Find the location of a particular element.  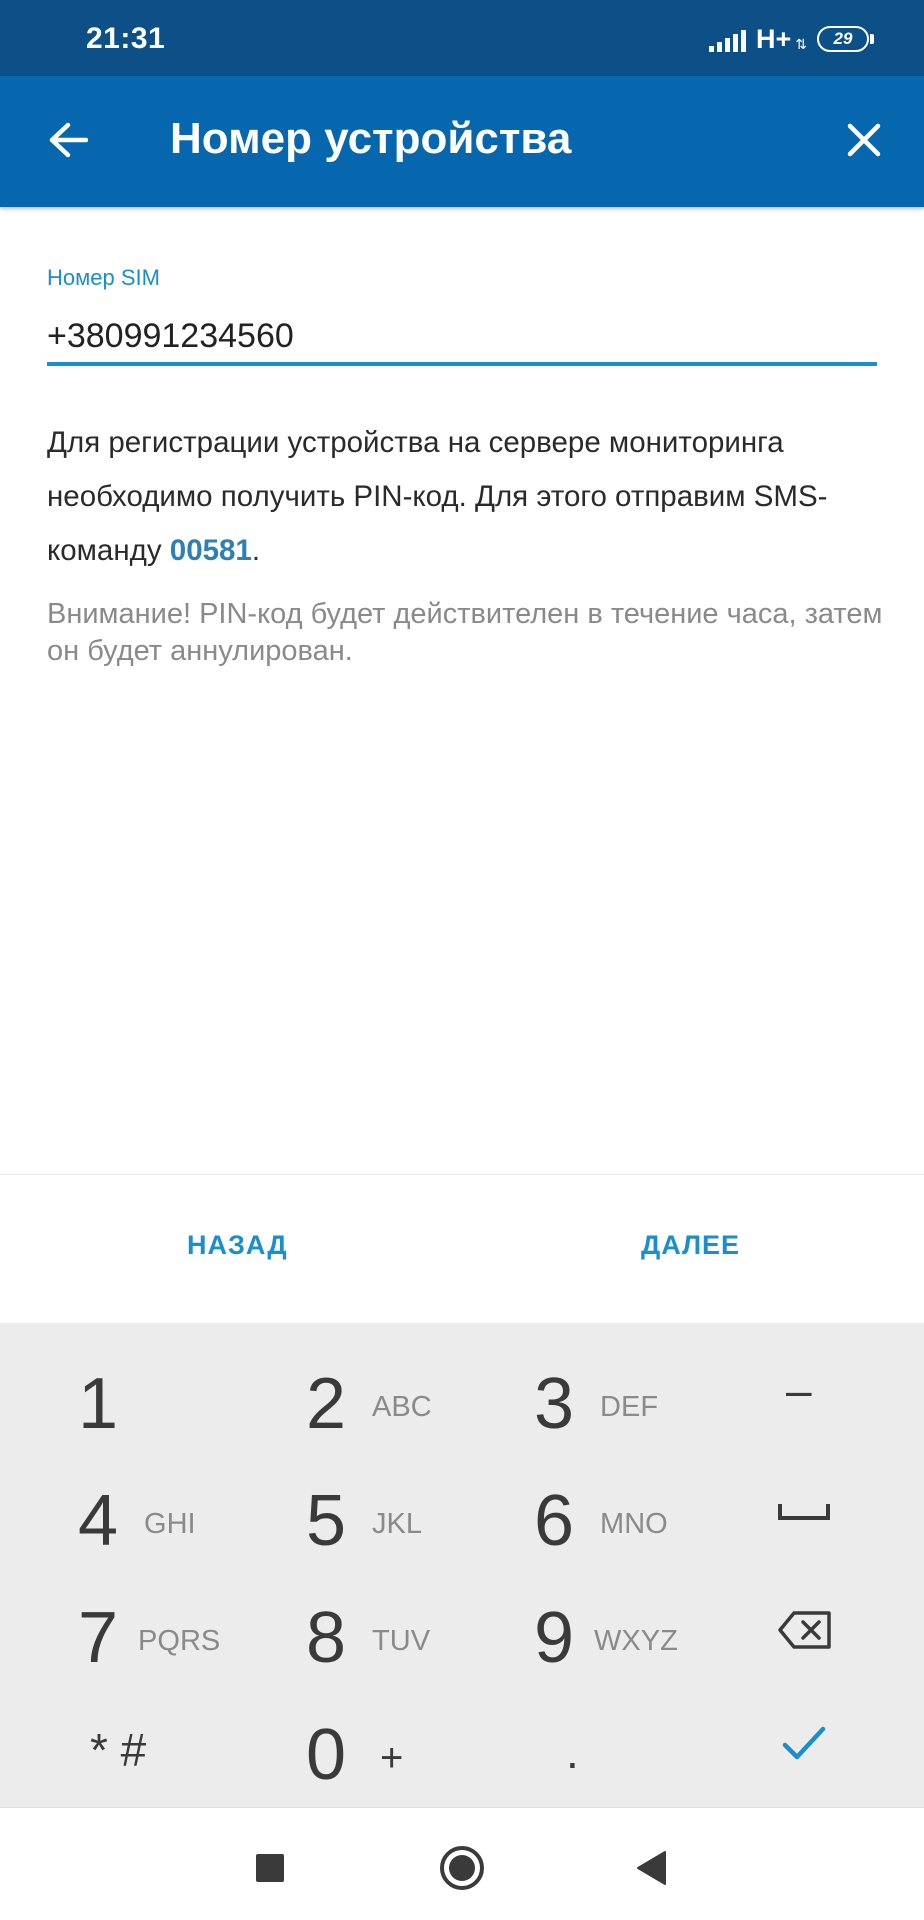

recents-square-icon is located at coordinates (270, 1868).